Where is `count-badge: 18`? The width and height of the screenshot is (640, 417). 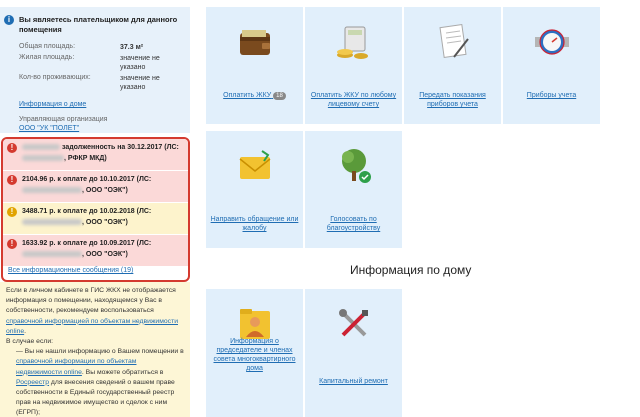
count-badge: 18 is located at coordinates (279, 96).